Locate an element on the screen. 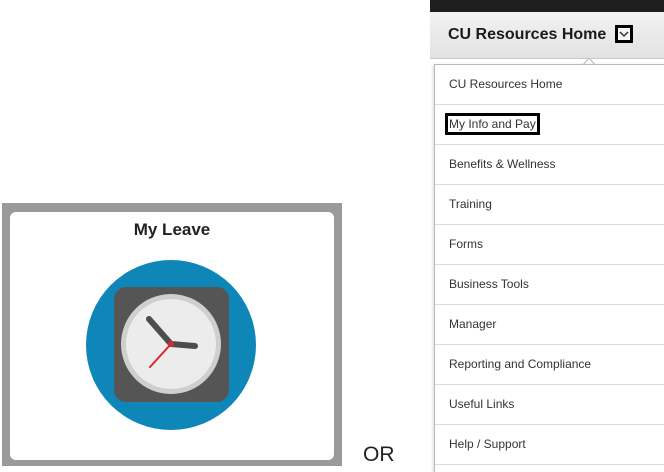 This screenshot has height=472, width=664. menu-item-label: Useful Links is located at coordinates (482, 404).